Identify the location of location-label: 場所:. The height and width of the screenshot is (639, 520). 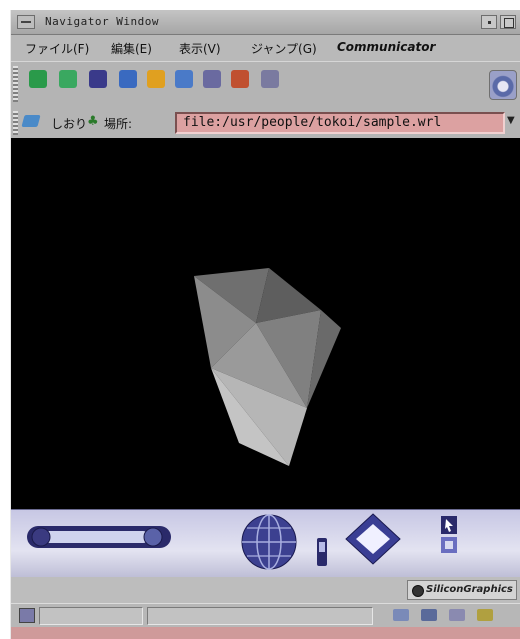
(118, 124).